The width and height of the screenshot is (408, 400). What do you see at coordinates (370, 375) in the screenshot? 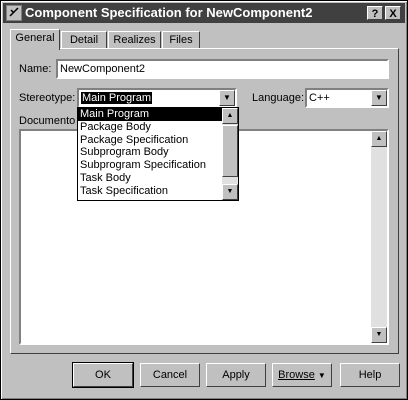
I see `help-button: Help` at bounding box center [370, 375].